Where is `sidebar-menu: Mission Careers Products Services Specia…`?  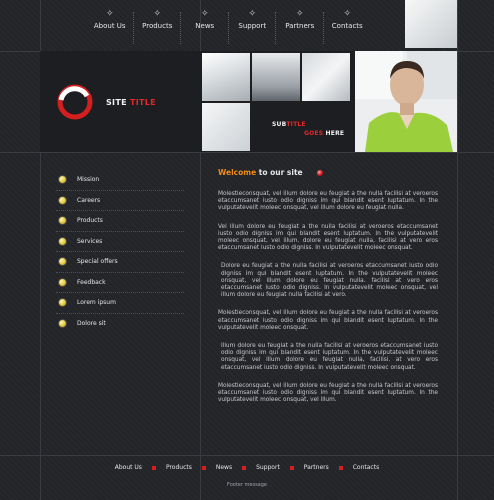 sidebar-menu: Mission Careers Products Services Specia… is located at coordinates (120, 251).